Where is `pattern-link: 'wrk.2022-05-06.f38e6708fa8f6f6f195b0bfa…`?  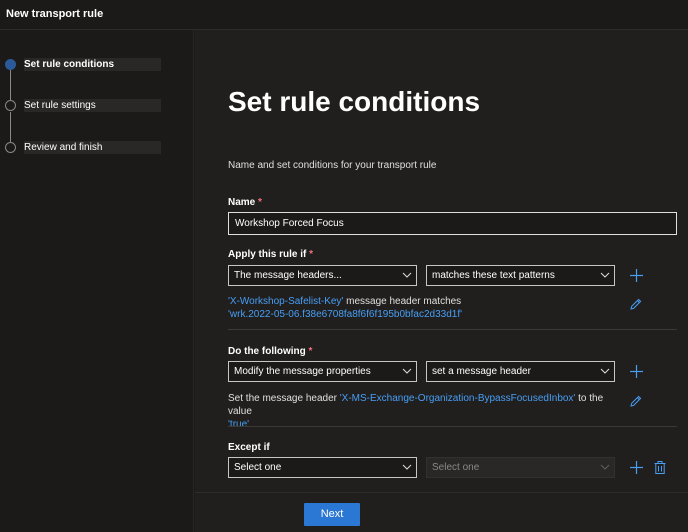 pattern-link: 'wrk.2022-05-06.f38e6708fa8f6f6f195b0bfa… is located at coordinates (345, 314).